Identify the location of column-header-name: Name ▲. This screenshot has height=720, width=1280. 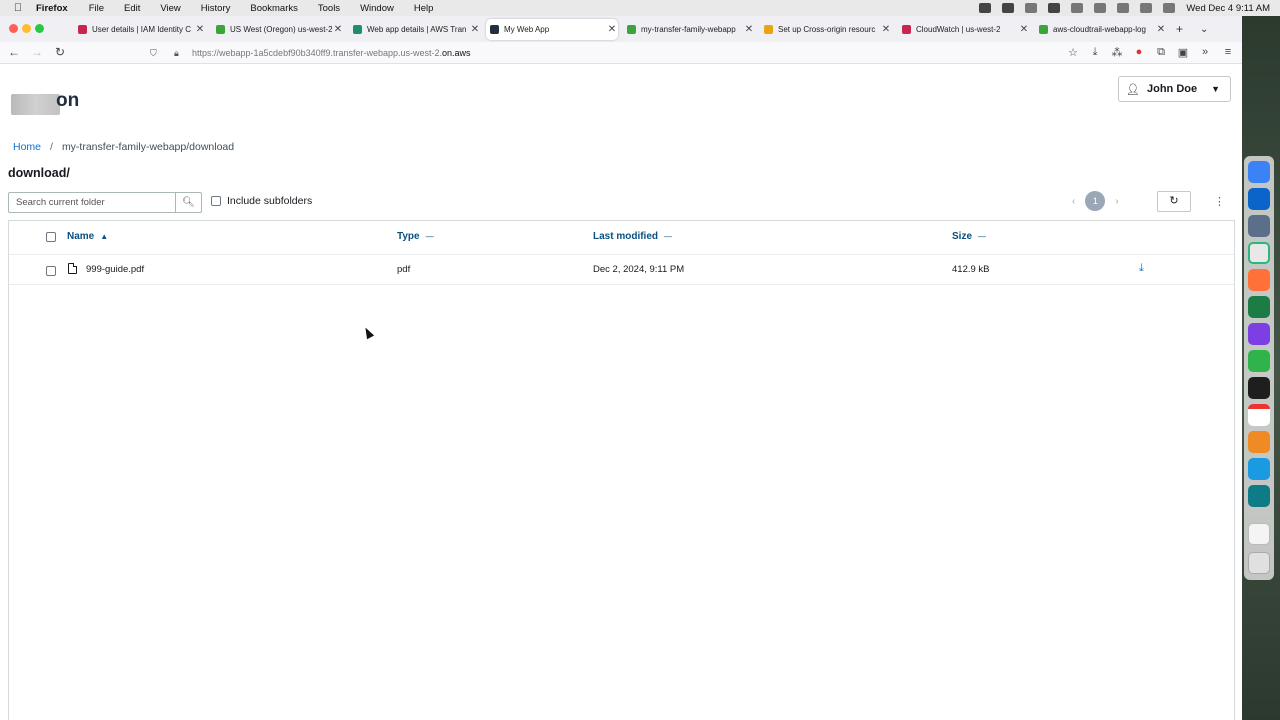
(87, 236).